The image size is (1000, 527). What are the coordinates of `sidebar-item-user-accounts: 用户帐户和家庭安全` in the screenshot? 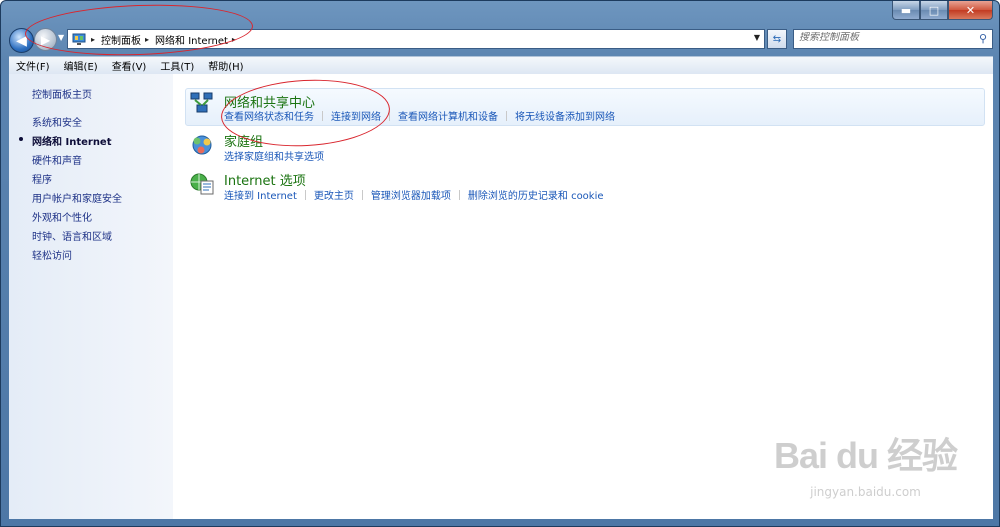 It's located at (77, 197).